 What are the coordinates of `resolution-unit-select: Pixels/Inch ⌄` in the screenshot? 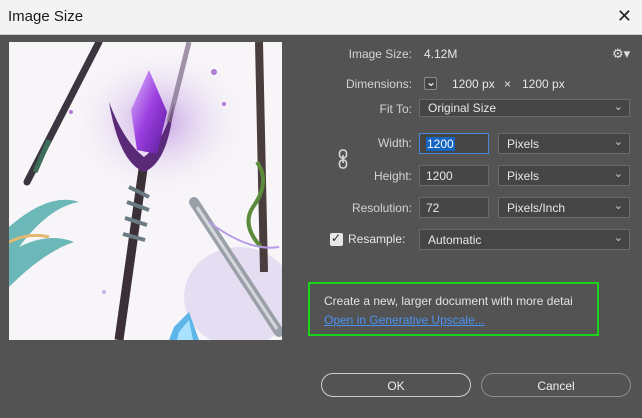 It's located at (564, 207).